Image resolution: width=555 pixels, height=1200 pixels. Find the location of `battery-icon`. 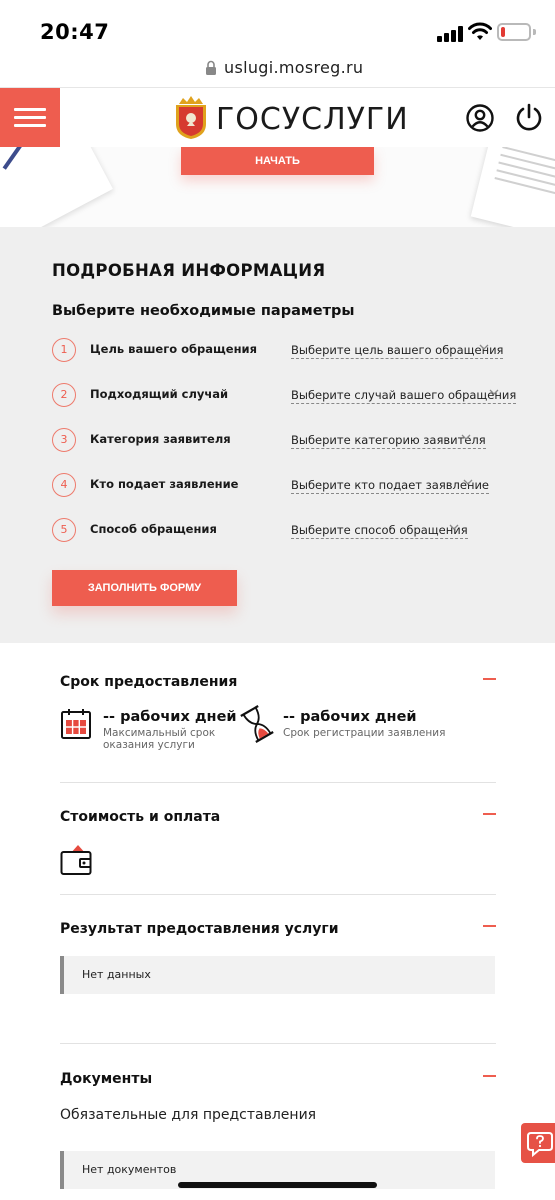

battery-icon is located at coordinates (514, 32).